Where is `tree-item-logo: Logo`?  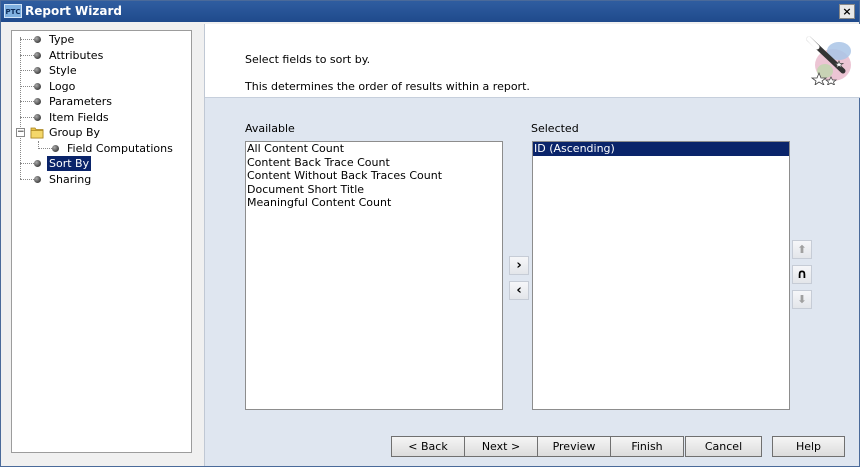
tree-item-logo: Logo is located at coordinates (97, 86).